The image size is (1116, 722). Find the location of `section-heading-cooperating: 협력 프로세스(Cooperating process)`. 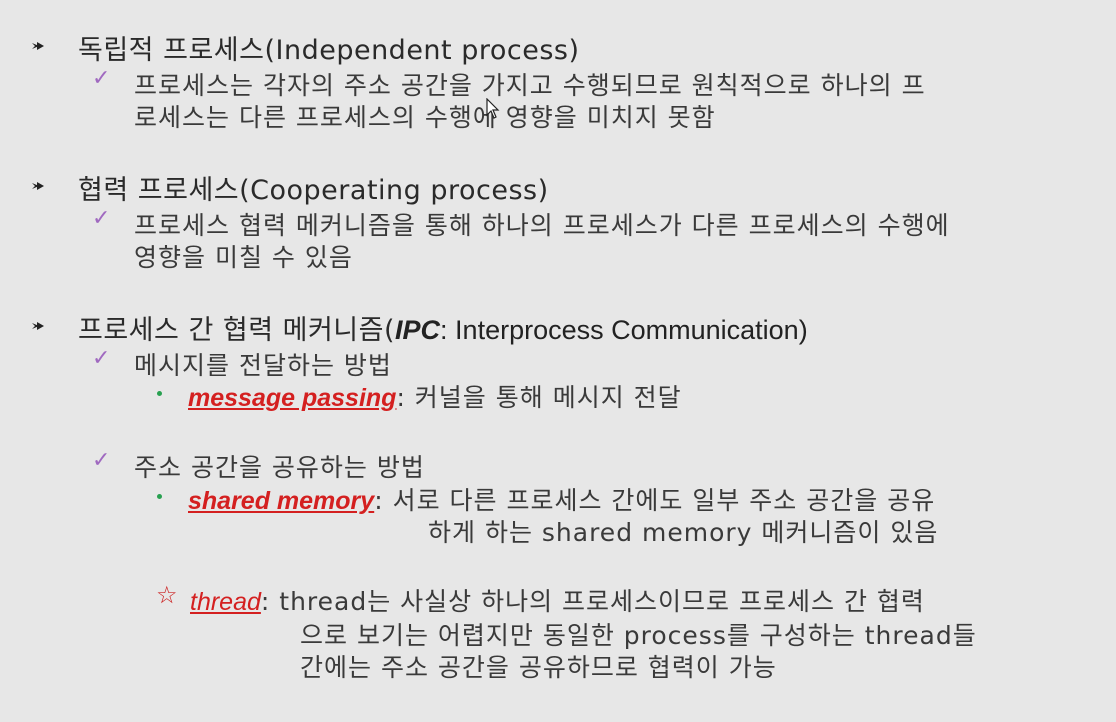

section-heading-cooperating: 협력 프로세스(Cooperating process) is located at coordinates (313, 190).